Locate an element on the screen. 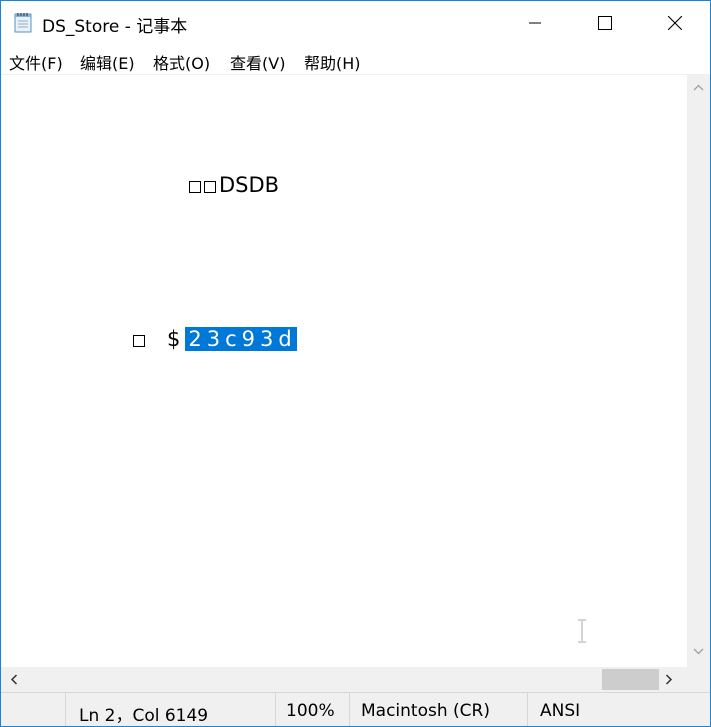 Image resolution: width=711 pixels, height=727 pixels. menu-bar: 文件(F) 编辑(E) 格式(O) 查看(V) 帮助(H) is located at coordinates (355, 60).